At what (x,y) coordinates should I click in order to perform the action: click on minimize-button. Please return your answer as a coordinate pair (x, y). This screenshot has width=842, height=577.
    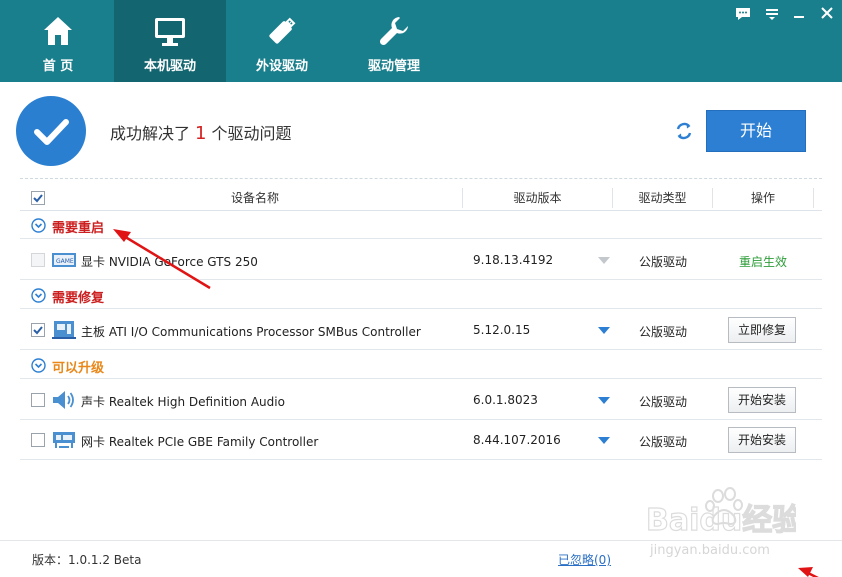
    Looking at the image, I should click on (799, 14).